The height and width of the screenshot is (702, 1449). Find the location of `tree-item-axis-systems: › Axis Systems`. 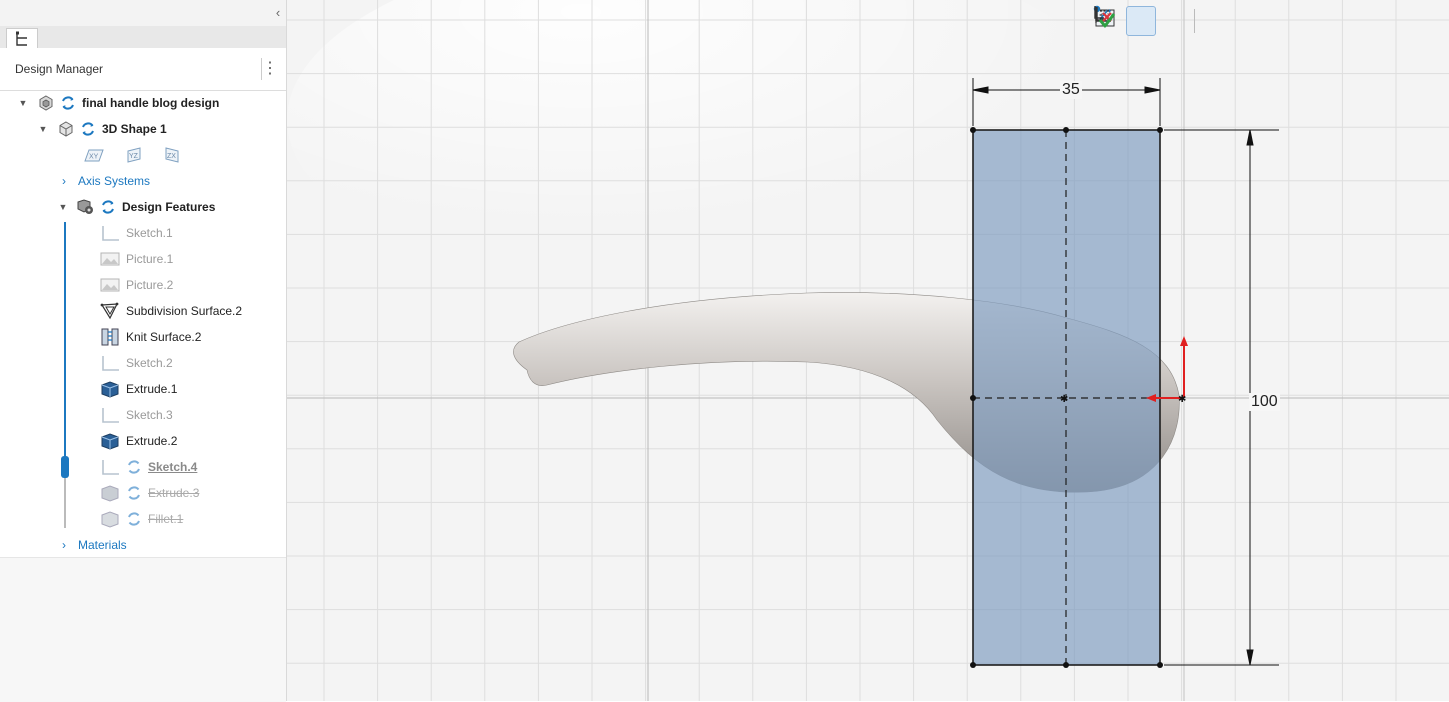

tree-item-axis-systems: › Axis Systems is located at coordinates (106, 181).